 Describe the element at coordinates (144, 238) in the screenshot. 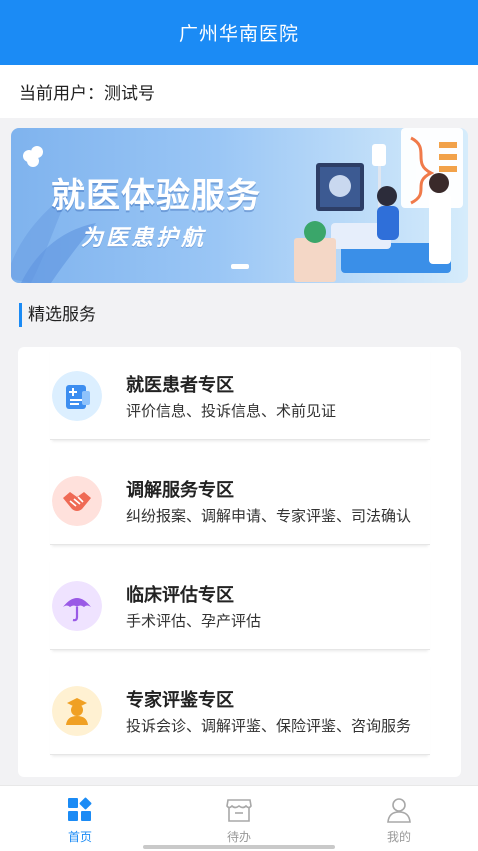

I see `banner-subtitle: 为医患护航` at that location.